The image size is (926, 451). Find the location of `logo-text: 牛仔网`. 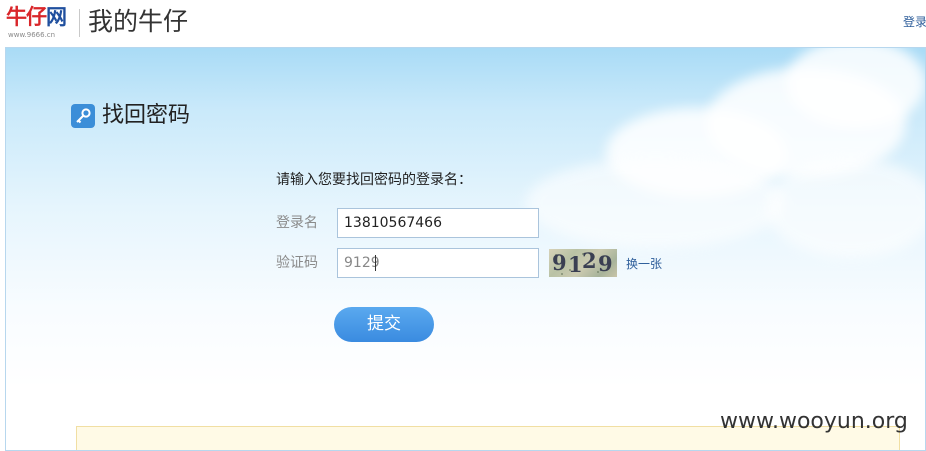

logo-text: 牛仔网 is located at coordinates (36, 17).